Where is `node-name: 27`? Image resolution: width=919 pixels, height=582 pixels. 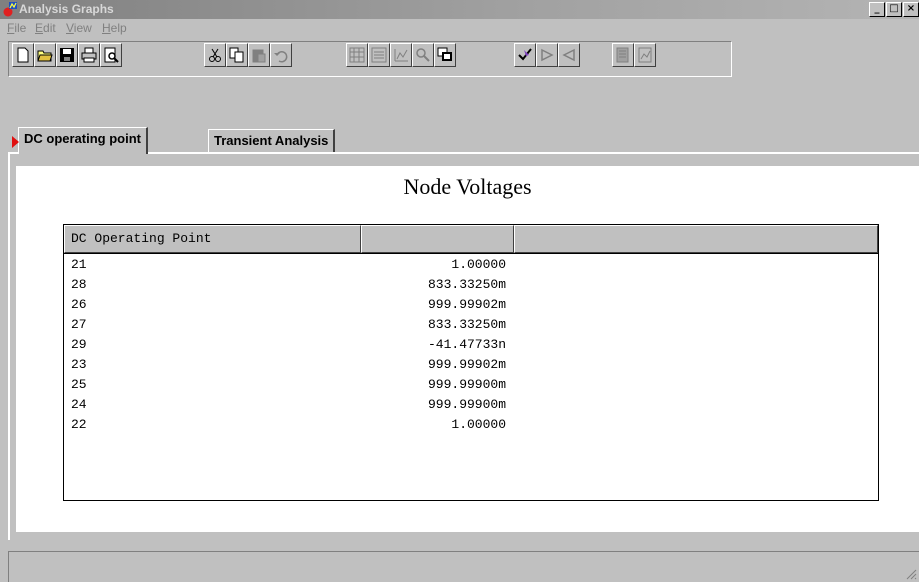 node-name: 27 is located at coordinates (79, 324).